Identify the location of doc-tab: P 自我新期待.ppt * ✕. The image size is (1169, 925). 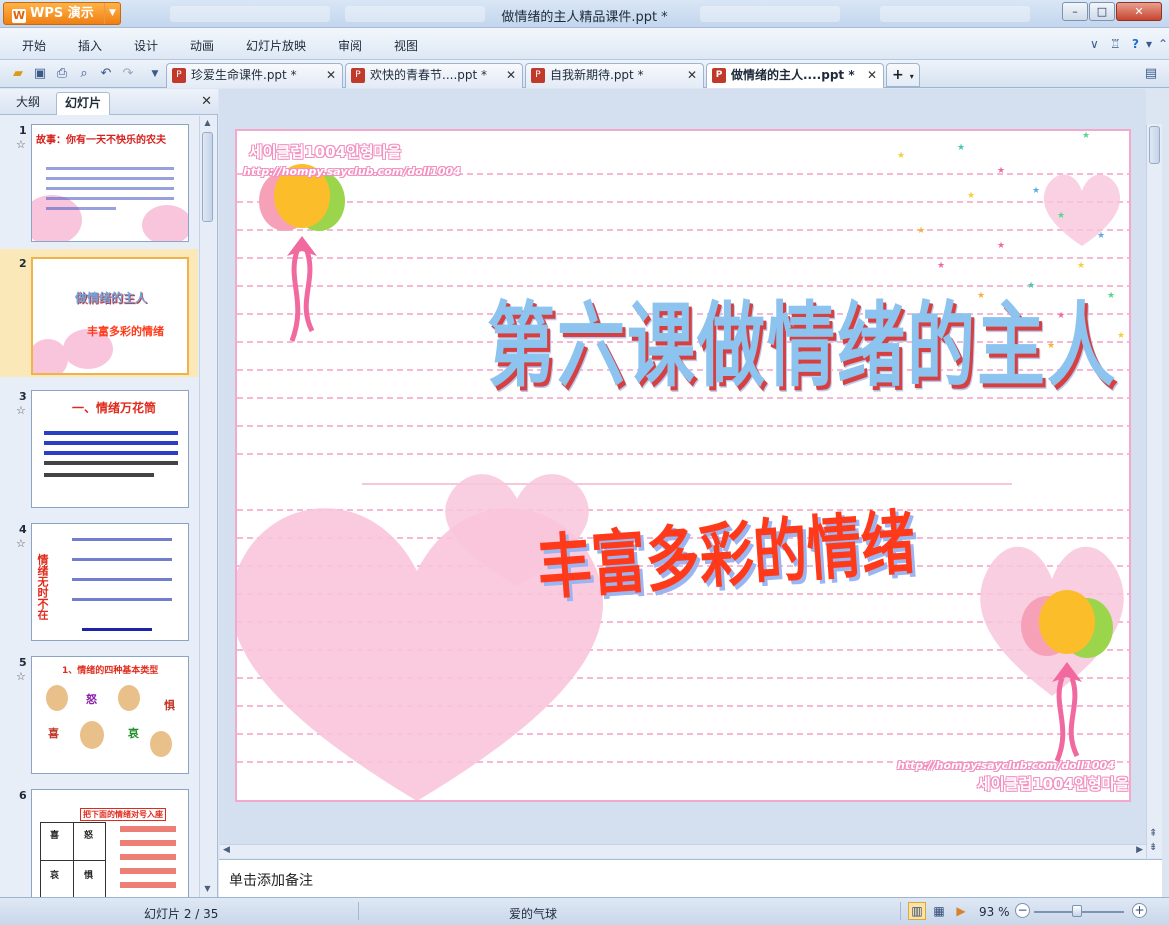
(614, 75).